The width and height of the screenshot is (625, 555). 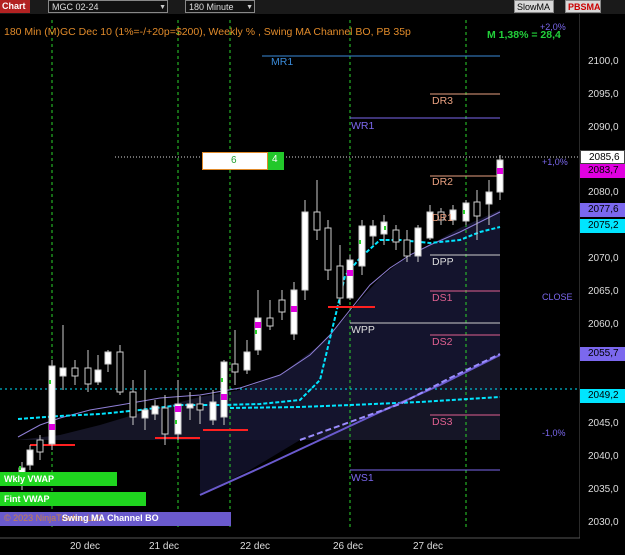 What do you see at coordinates (442, 342) in the screenshot?
I see `level-ds2: DS2` at bounding box center [442, 342].